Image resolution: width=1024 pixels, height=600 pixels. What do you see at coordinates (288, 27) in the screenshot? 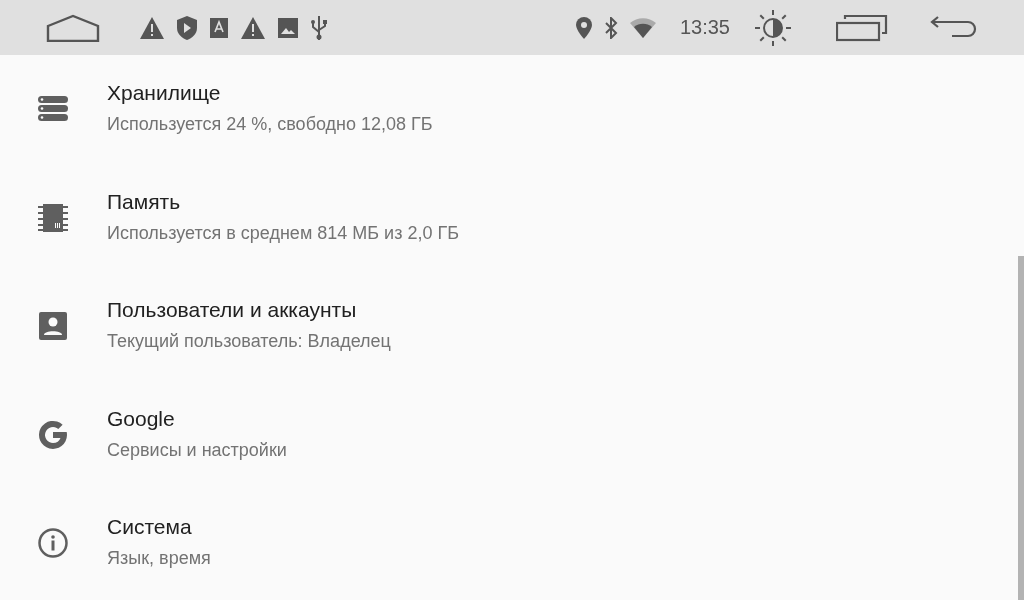
I see `image-icon` at bounding box center [288, 27].